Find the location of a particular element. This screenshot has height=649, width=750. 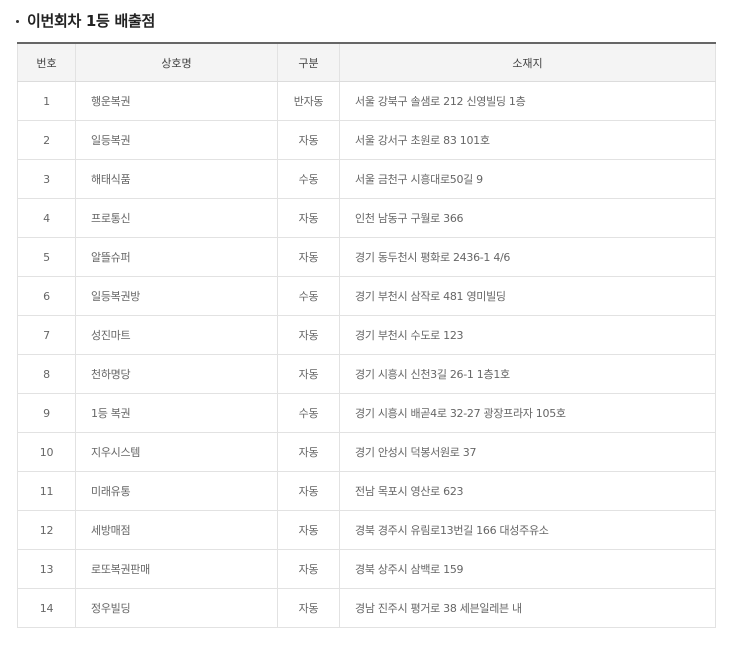

cell-store-name: 해태식품 is located at coordinates (176, 179).